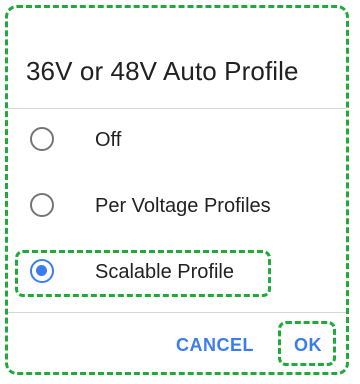 Image resolution: width=360 pixels, height=384 pixels. Describe the element at coordinates (183, 206) in the screenshot. I see `option-per-voltage-label: Per Voltage Profiles` at that location.